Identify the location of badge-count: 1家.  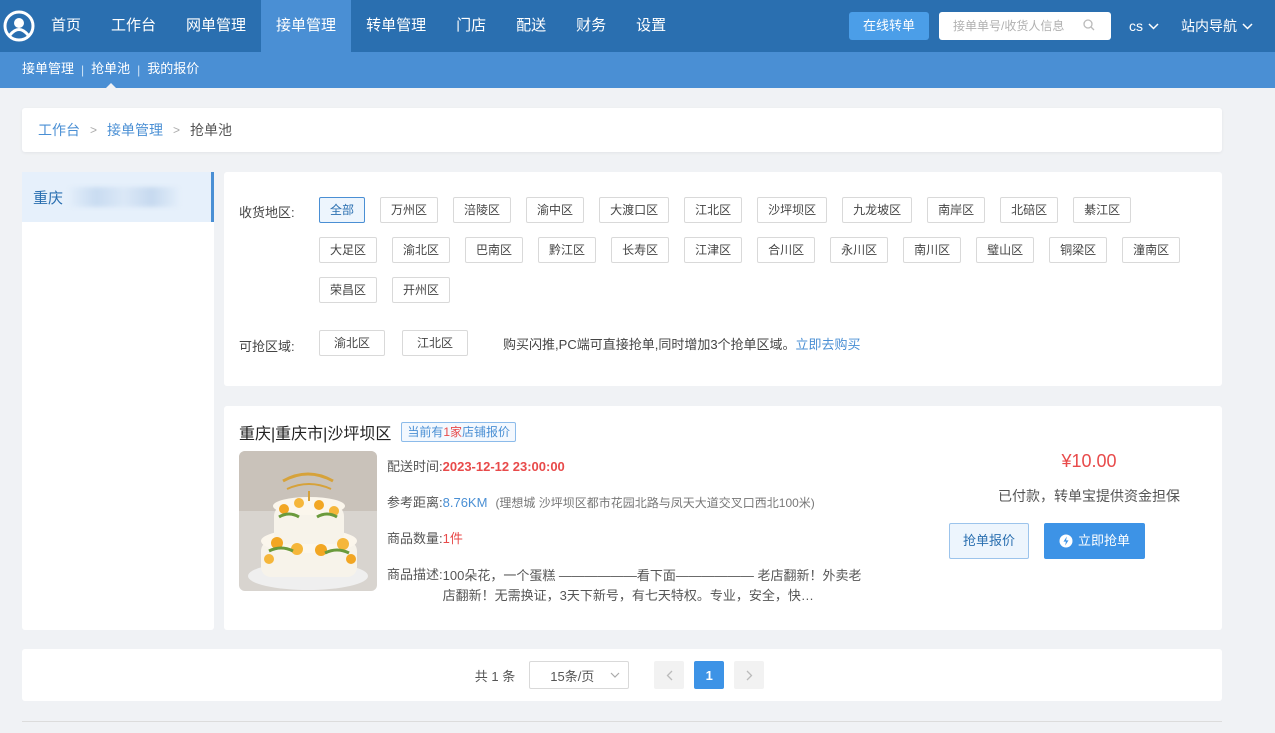
(453, 432).